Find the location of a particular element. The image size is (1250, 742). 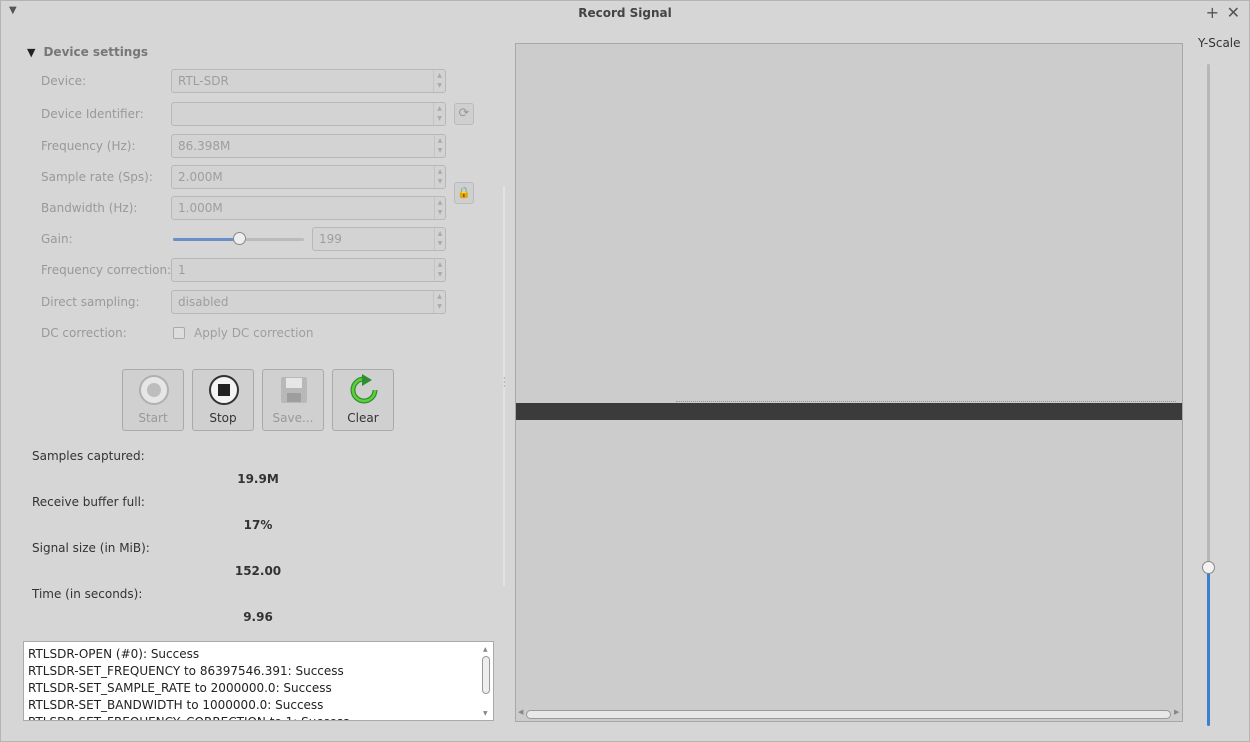

samples-captured-value: 19.9M is located at coordinates (258, 479).